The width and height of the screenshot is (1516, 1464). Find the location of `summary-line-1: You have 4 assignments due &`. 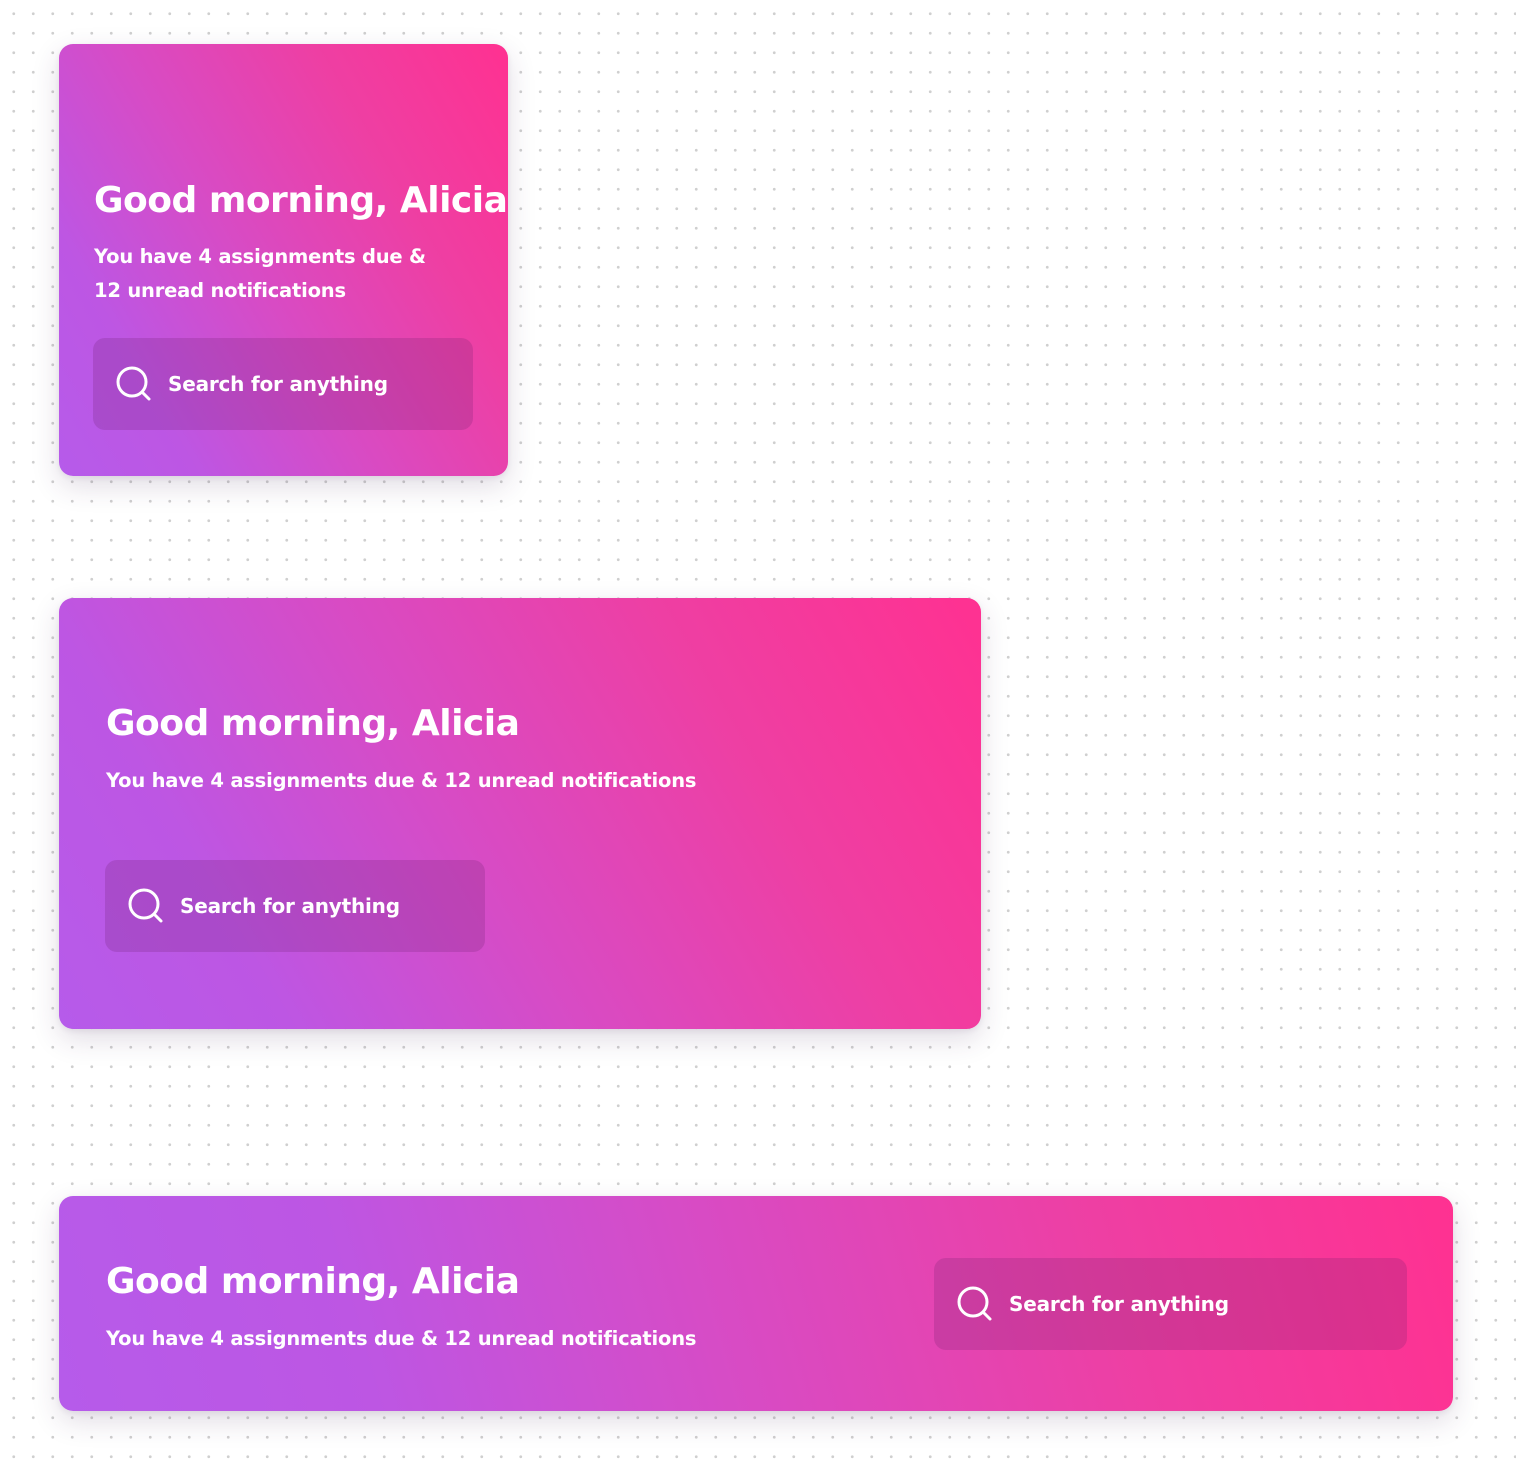

summary-line-1: You have 4 assignments due & is located at coordinates (260, 256).